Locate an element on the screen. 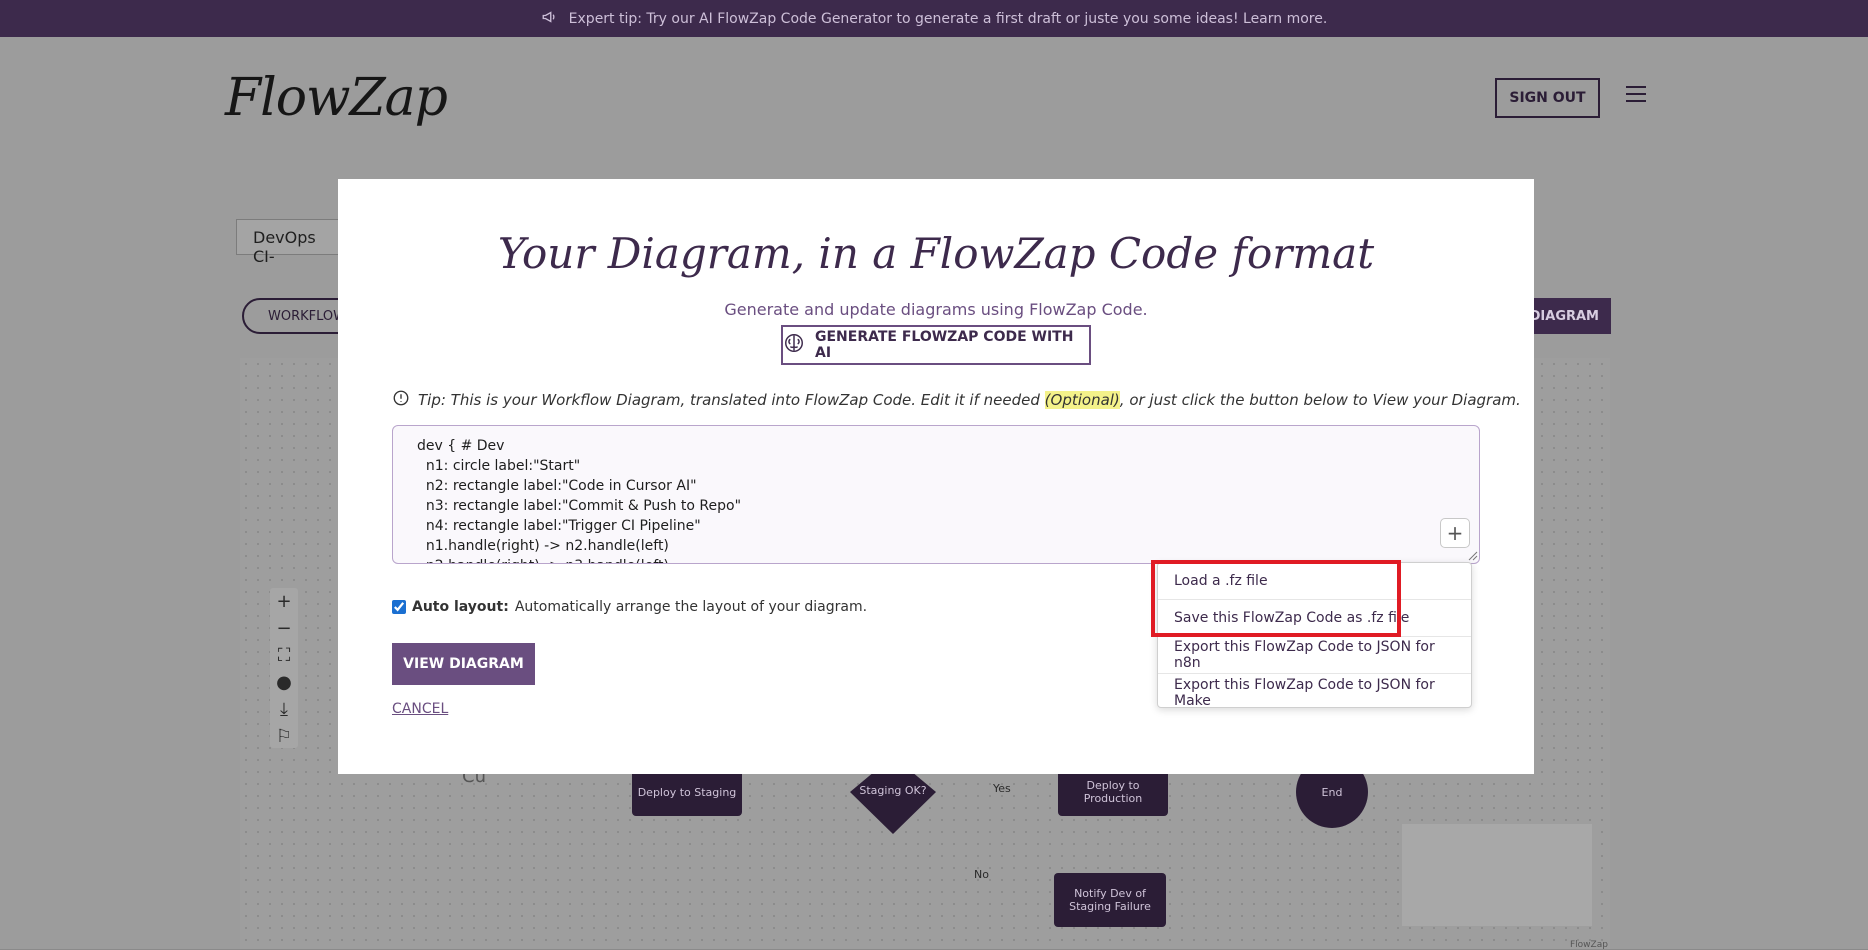  node-deploy-production: Deploy to Production is located at coordinates (1113, 792).